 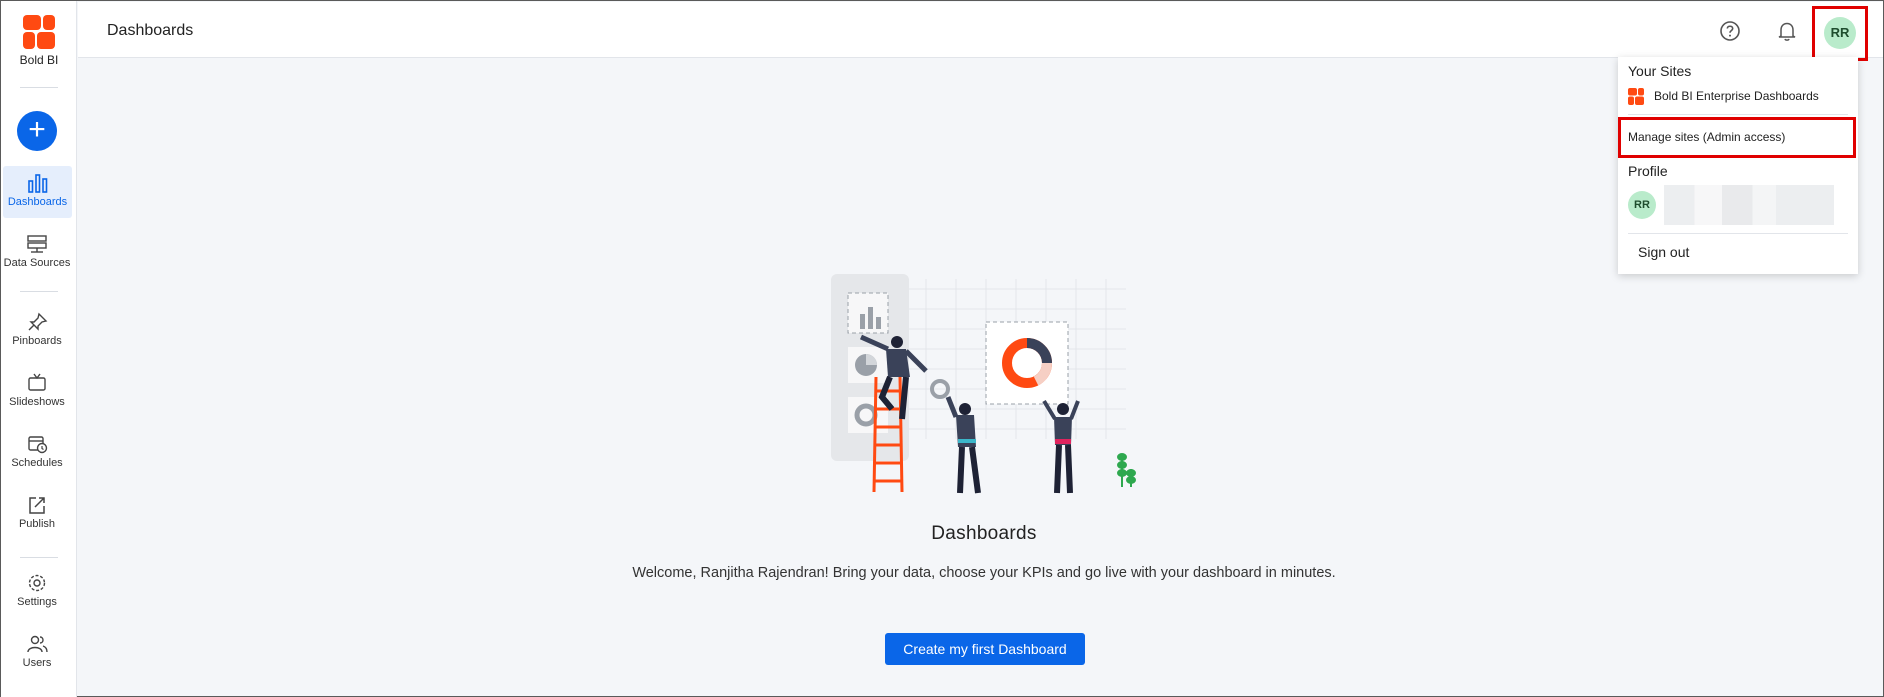 What do you see at coordinates (37, 131) in the screenshot?
I see `create-new-button: +` at bounding box center [37, 131].